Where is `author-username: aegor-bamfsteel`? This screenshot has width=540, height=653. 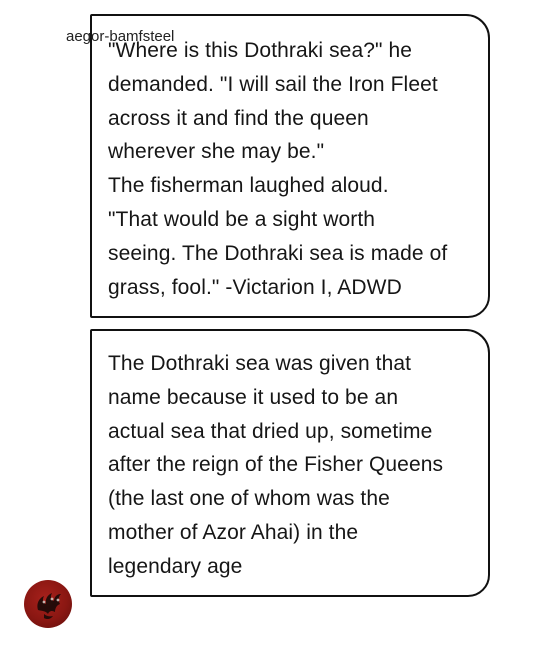 author-username: aegor-bamfsteel is located at coordinates (120, 36).